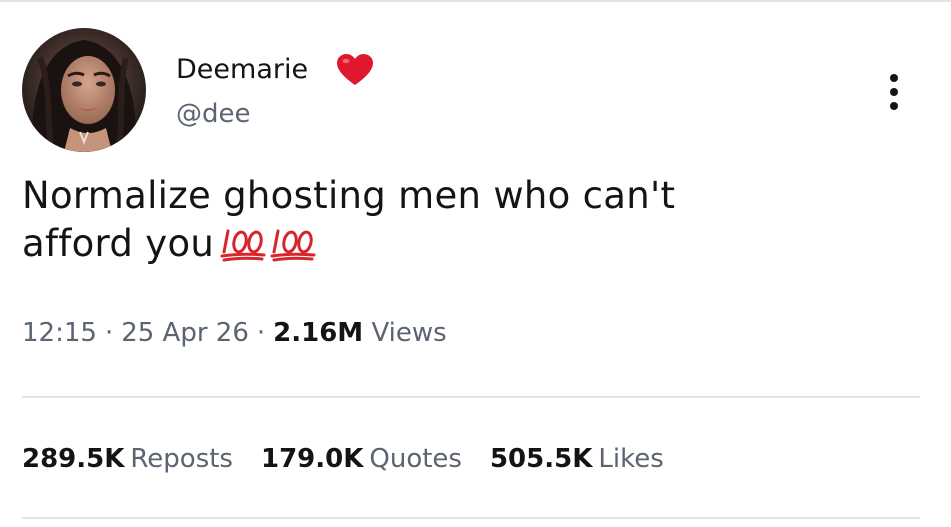  What do you see at coordinates (59, 333) in the screenshot?
I see `tweet-time: 12:15` at bounding box center [59, 333].